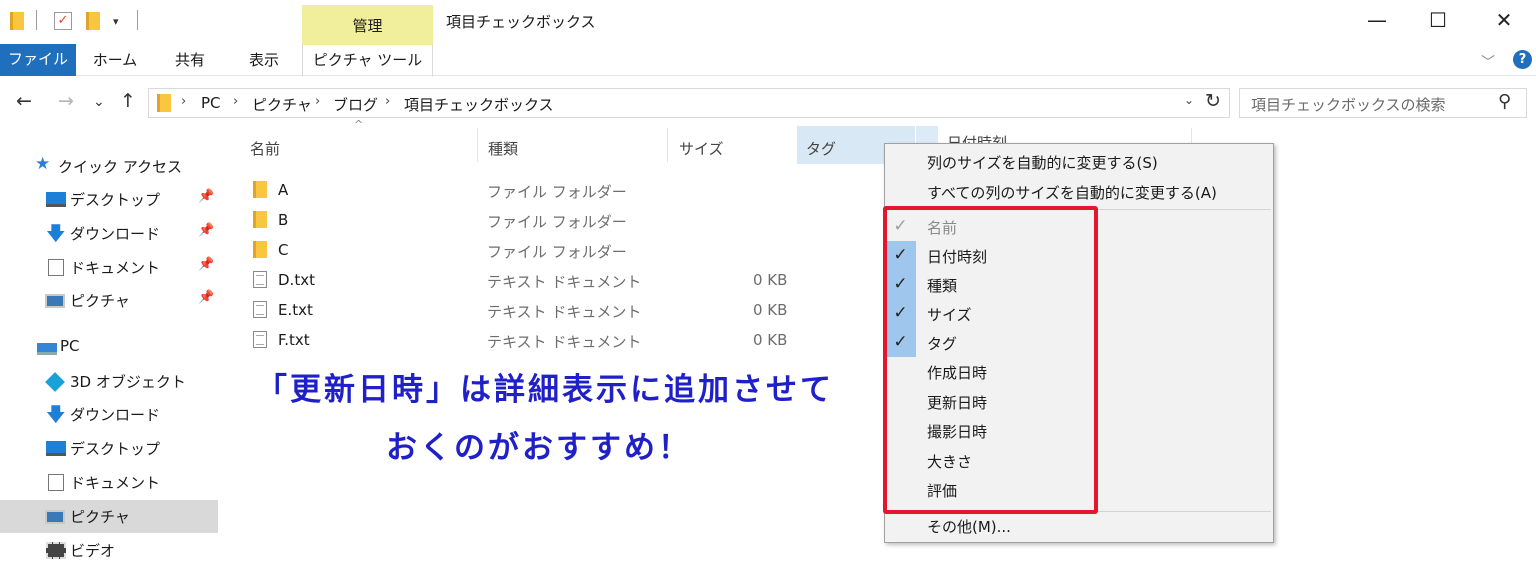 The height and width of the screenshot is (561, 1536). What do you see at coordinates (521, 22) in the screenshot?
I see `window-title: 項目チェックボックス` at bounding box center [521, 22].